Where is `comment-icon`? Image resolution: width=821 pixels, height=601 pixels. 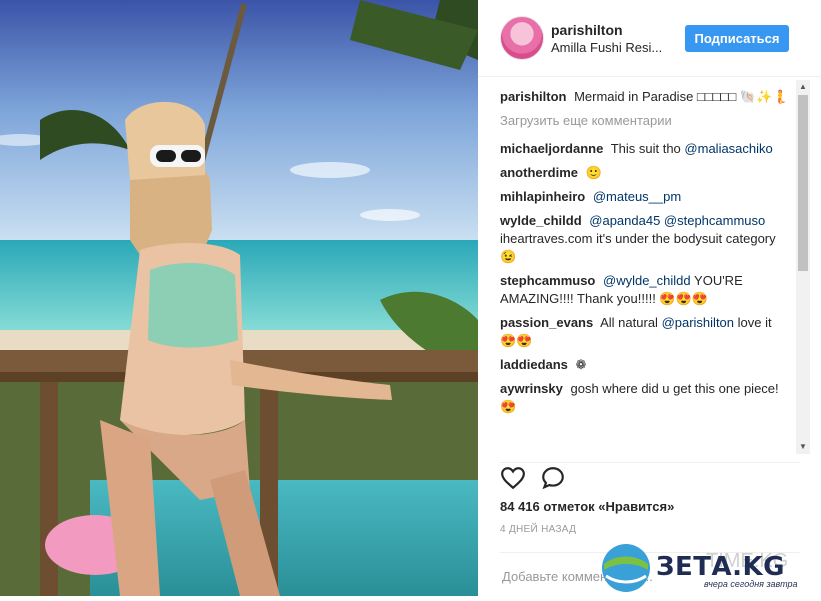
comment-icon is located at coordinates (553, 478).